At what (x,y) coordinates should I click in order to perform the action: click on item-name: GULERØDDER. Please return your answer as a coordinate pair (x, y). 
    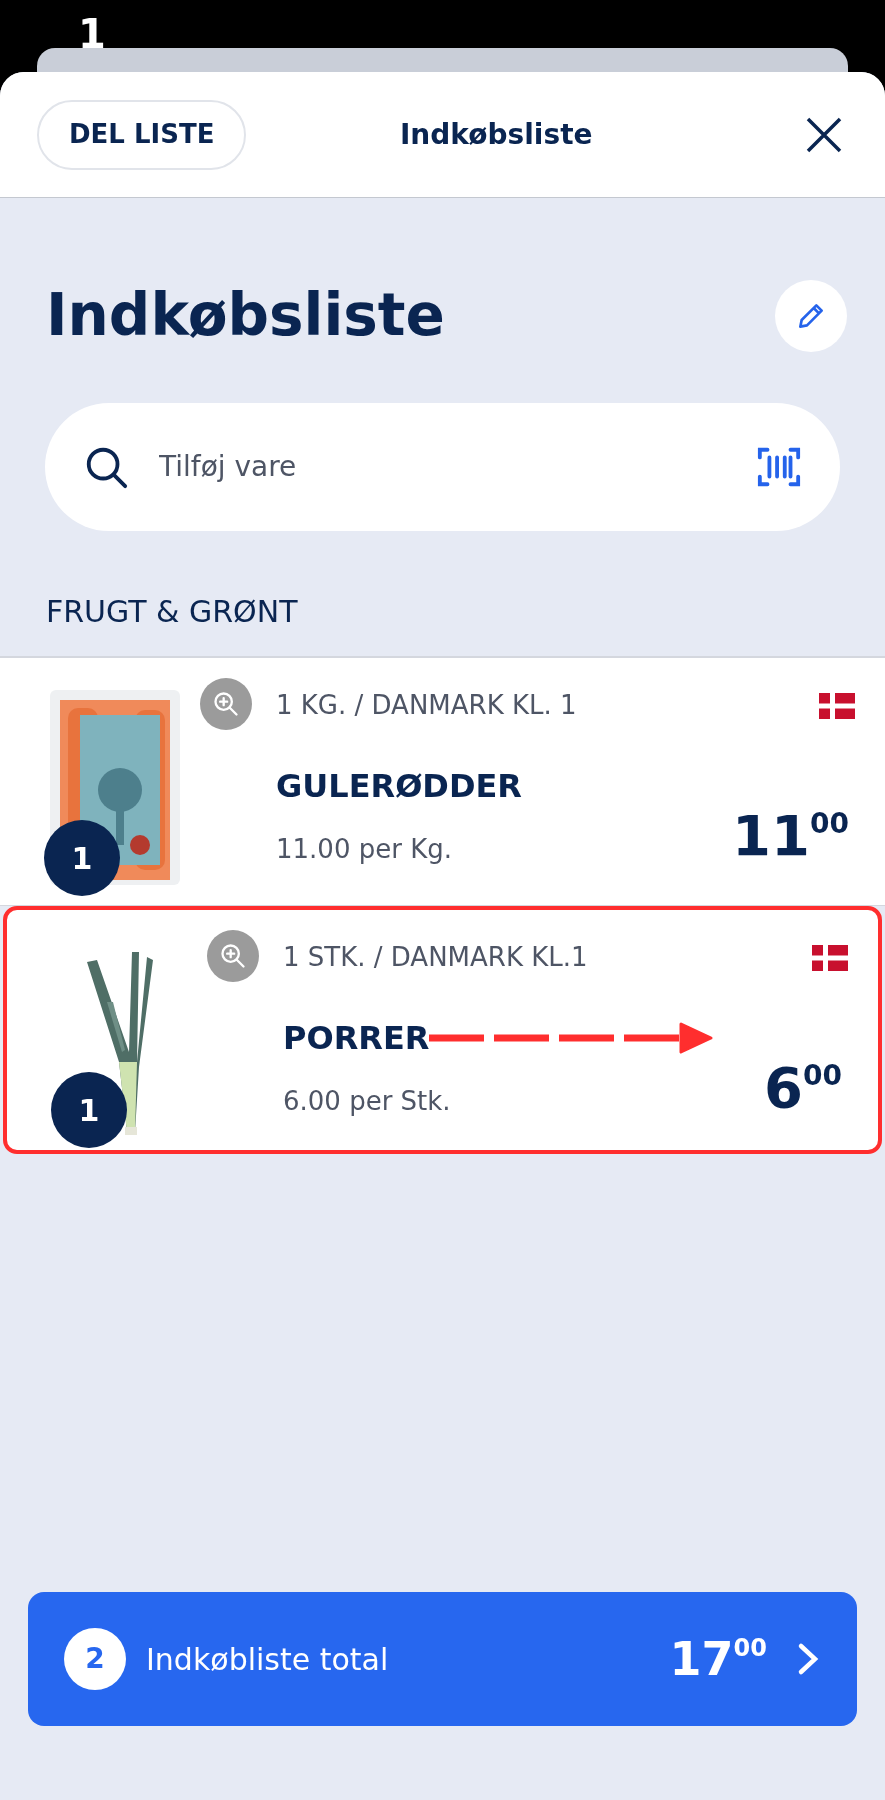
    Looking at the image, I should click on (399, 786).